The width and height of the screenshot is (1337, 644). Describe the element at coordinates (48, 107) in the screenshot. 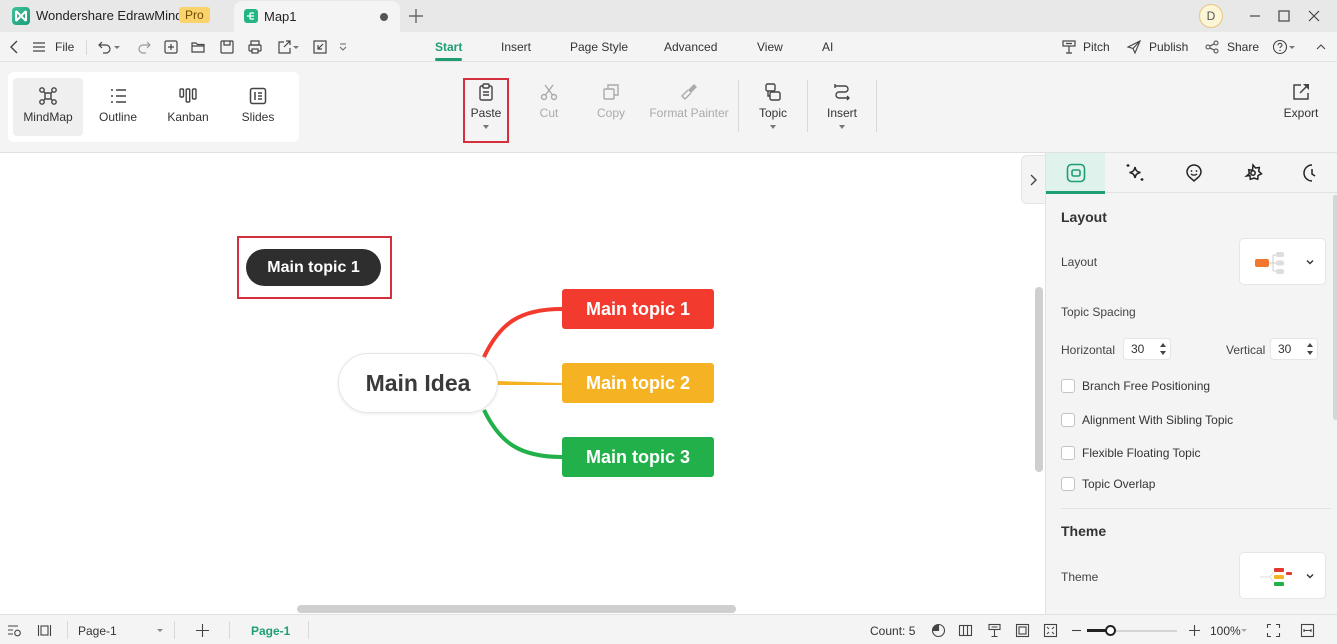

I see `view-mindmap-button: MindMap` at that location.